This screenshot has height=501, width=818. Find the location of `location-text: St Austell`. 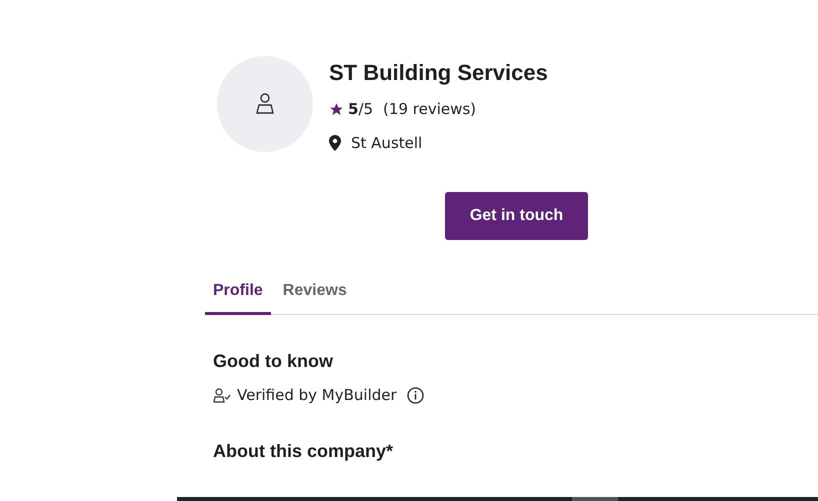

location-text: St Austell is located at coordinates (386, 143).